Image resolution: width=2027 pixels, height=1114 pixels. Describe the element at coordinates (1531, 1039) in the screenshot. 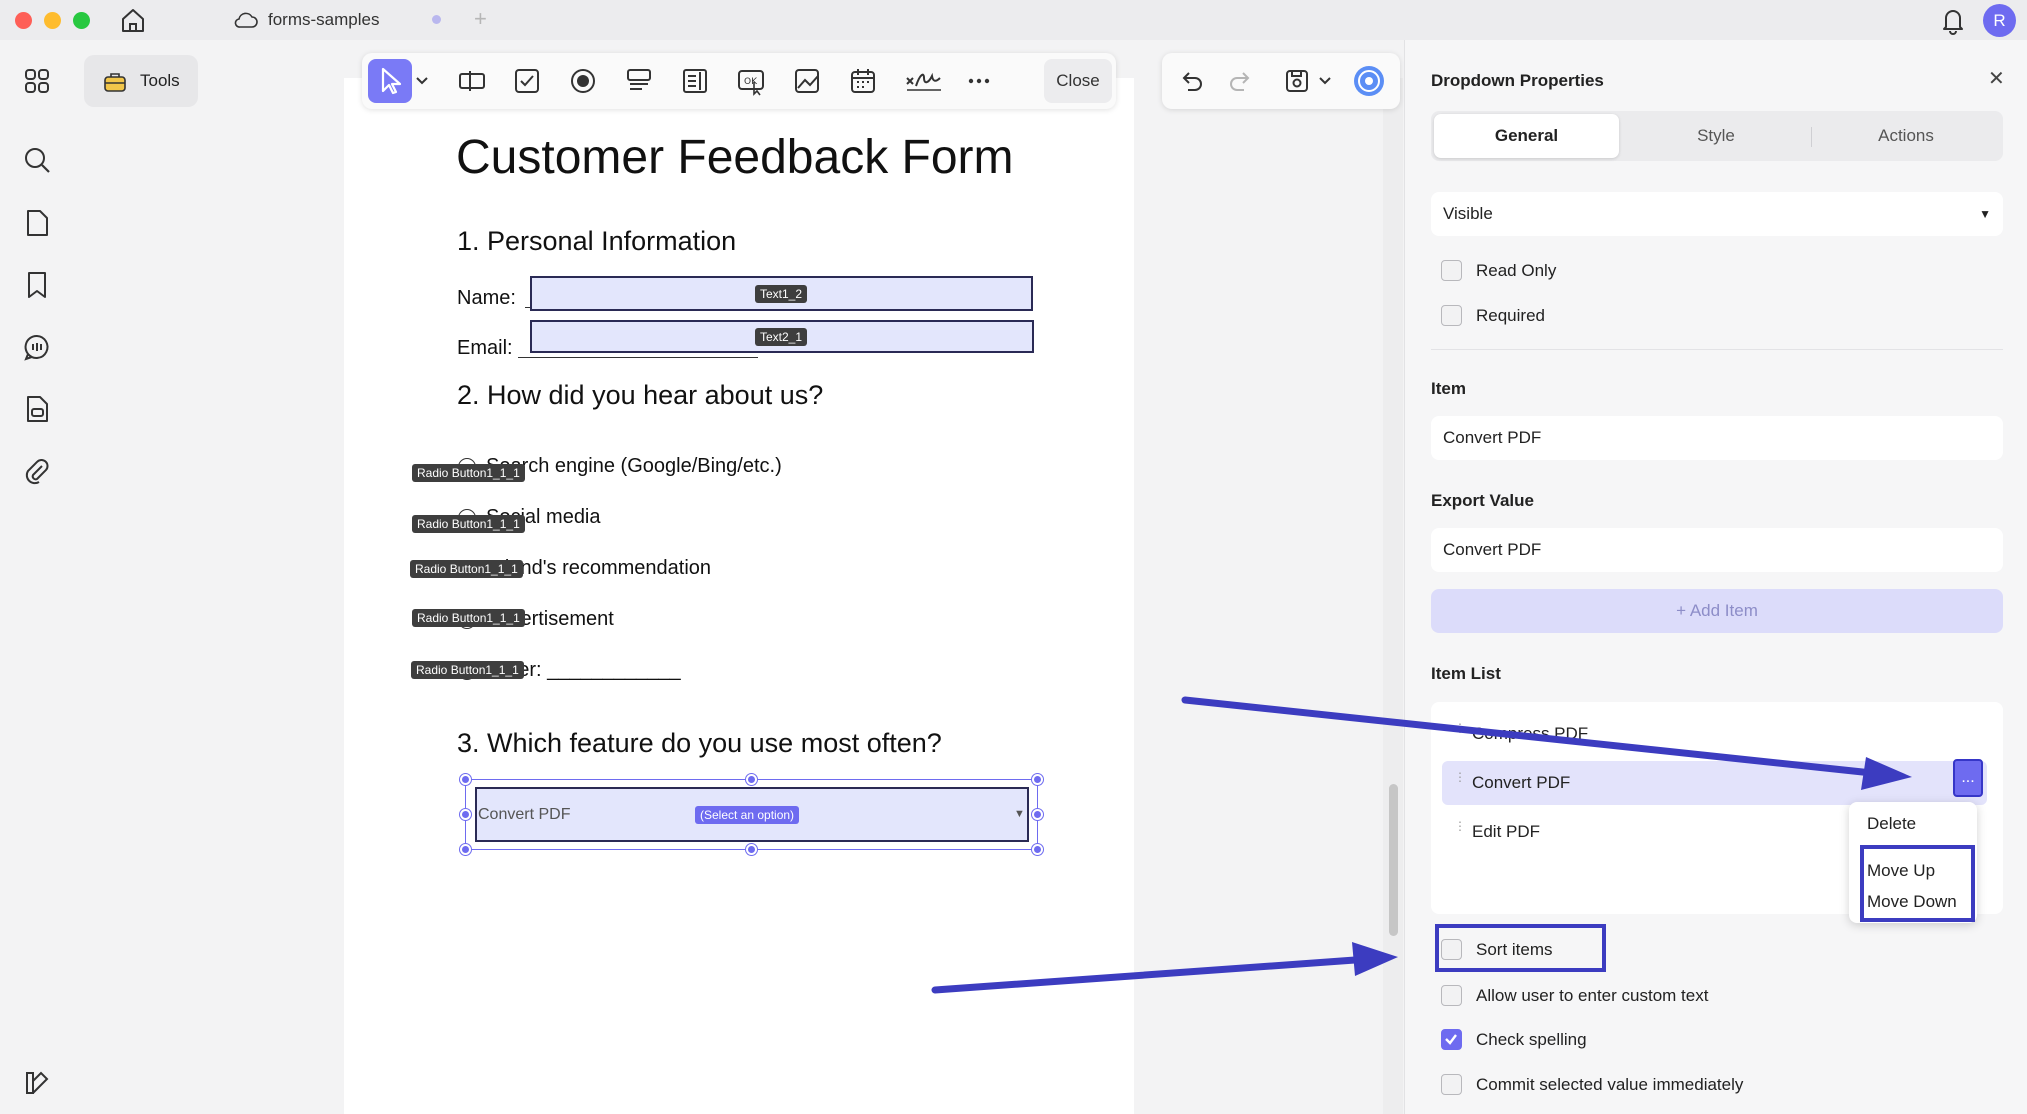

I see `check-spelling-label: Check spelling` at that location.